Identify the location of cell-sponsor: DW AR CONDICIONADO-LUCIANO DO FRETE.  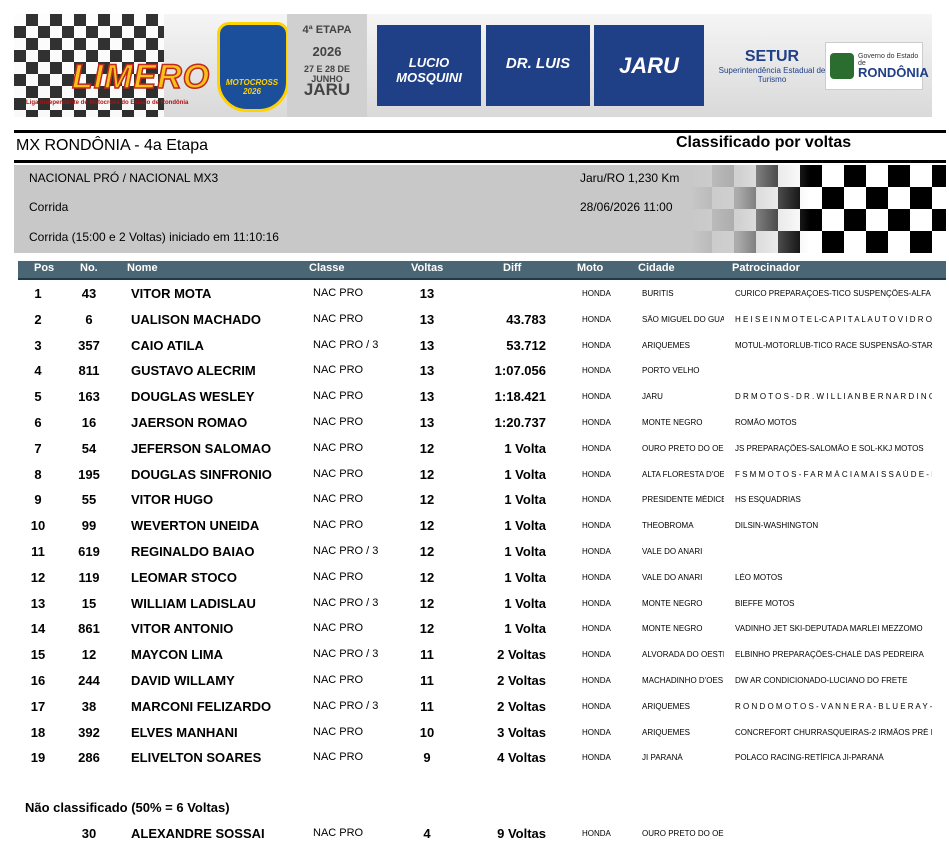
(821, 680).